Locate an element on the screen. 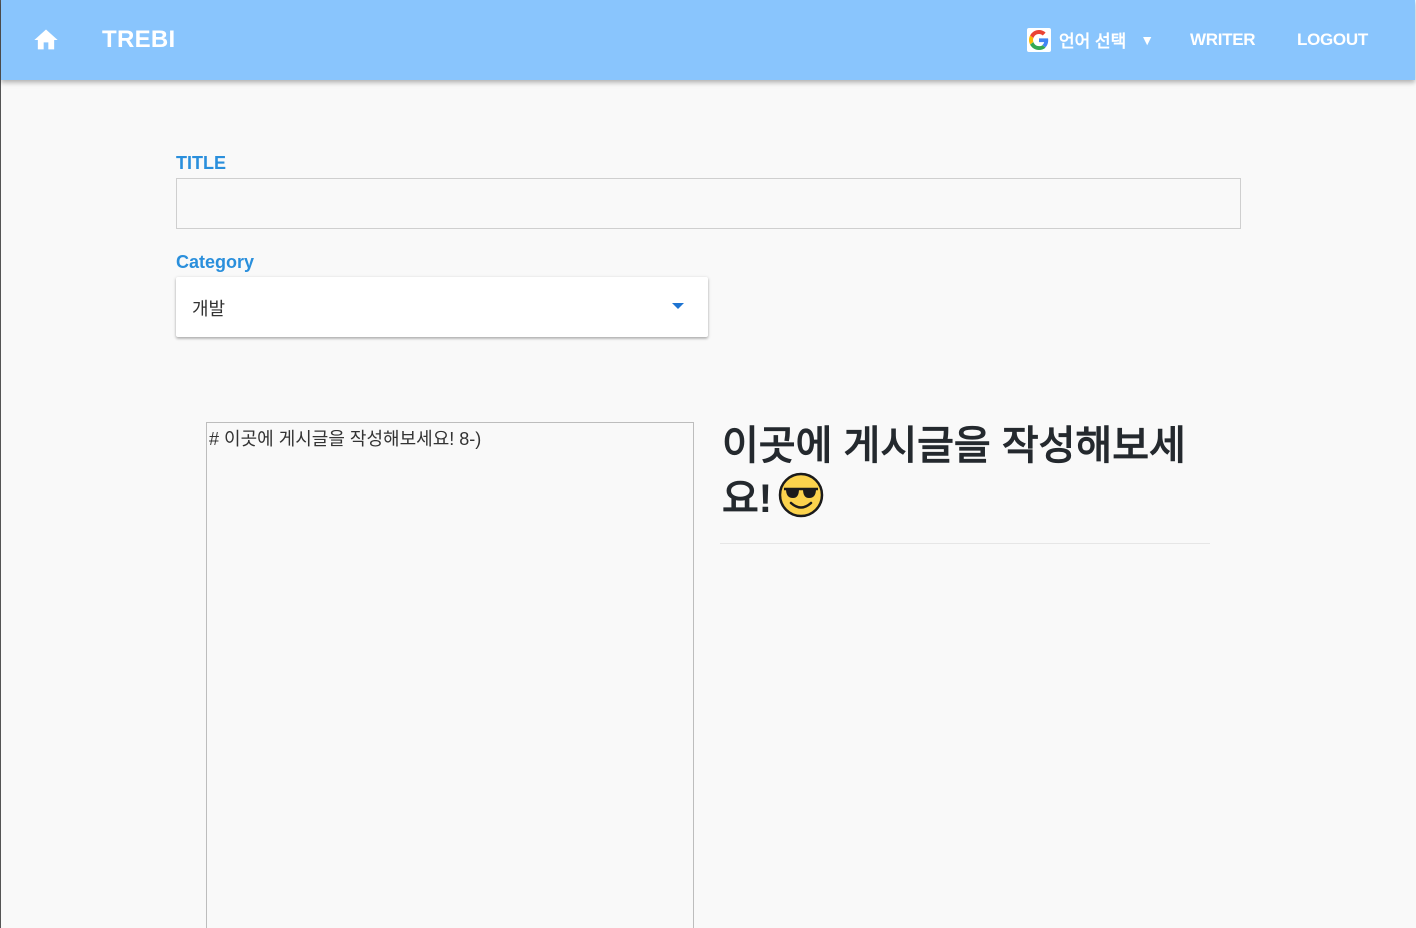  dropdown-arrow-icon is located at coordinates (678, 306).